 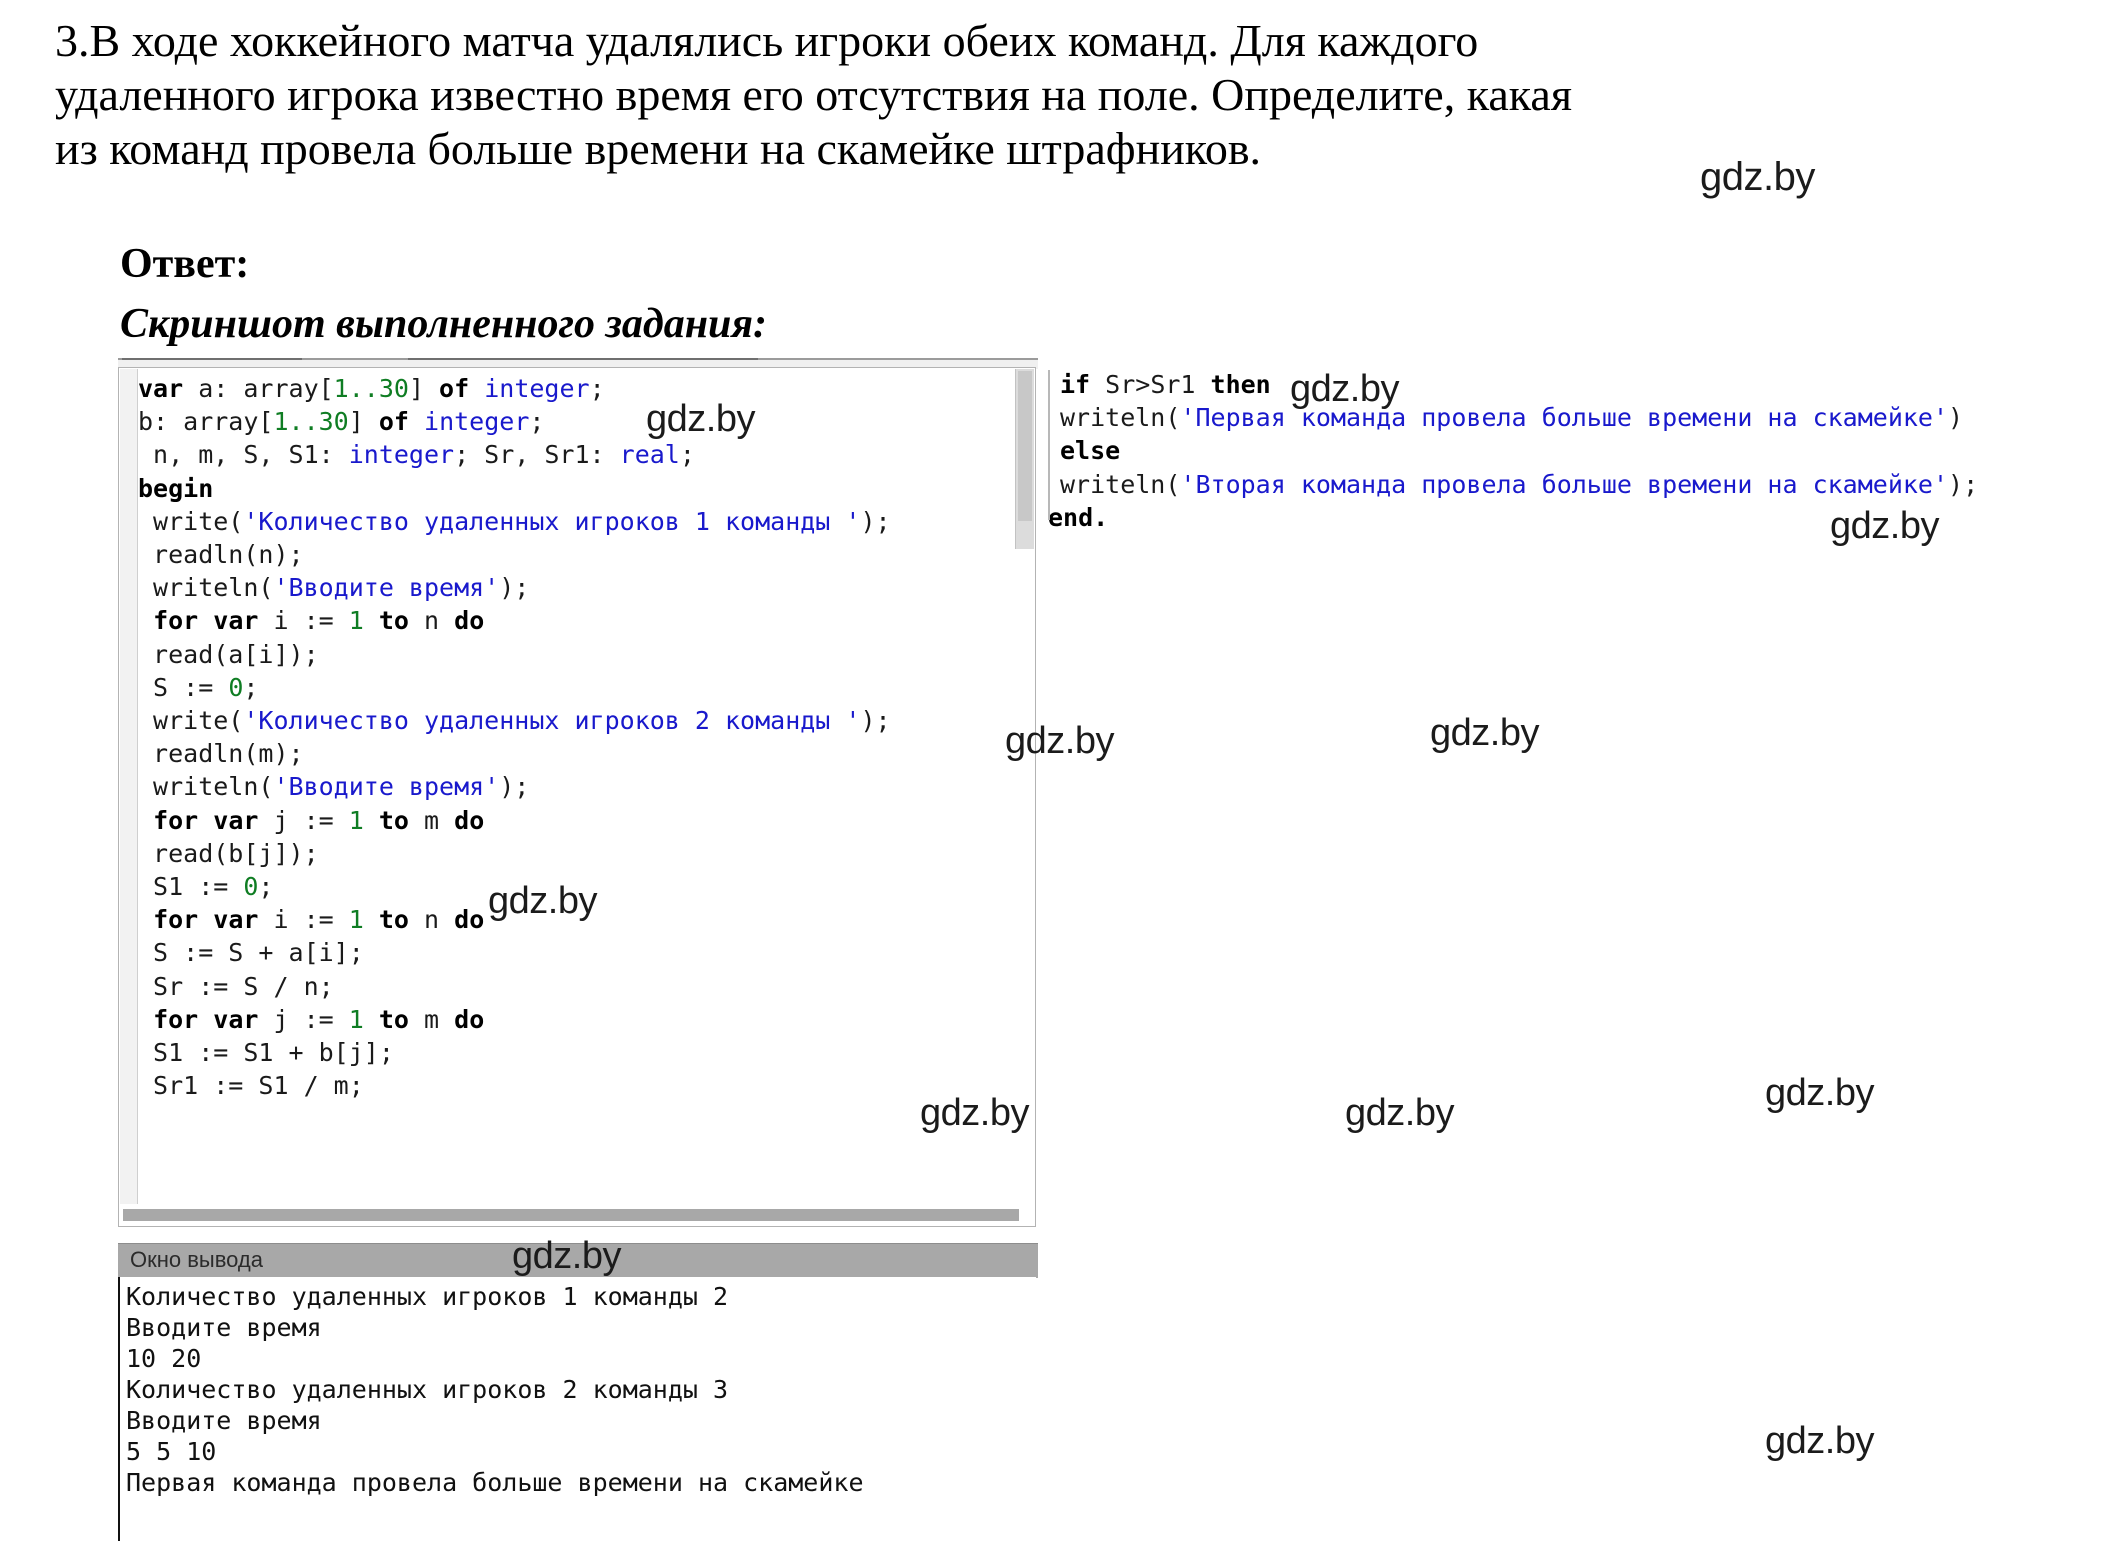 What do you see at coordinates (1090, 451) in the screenshot?
I see `code-line: else` at bounding box center [1090, 451].